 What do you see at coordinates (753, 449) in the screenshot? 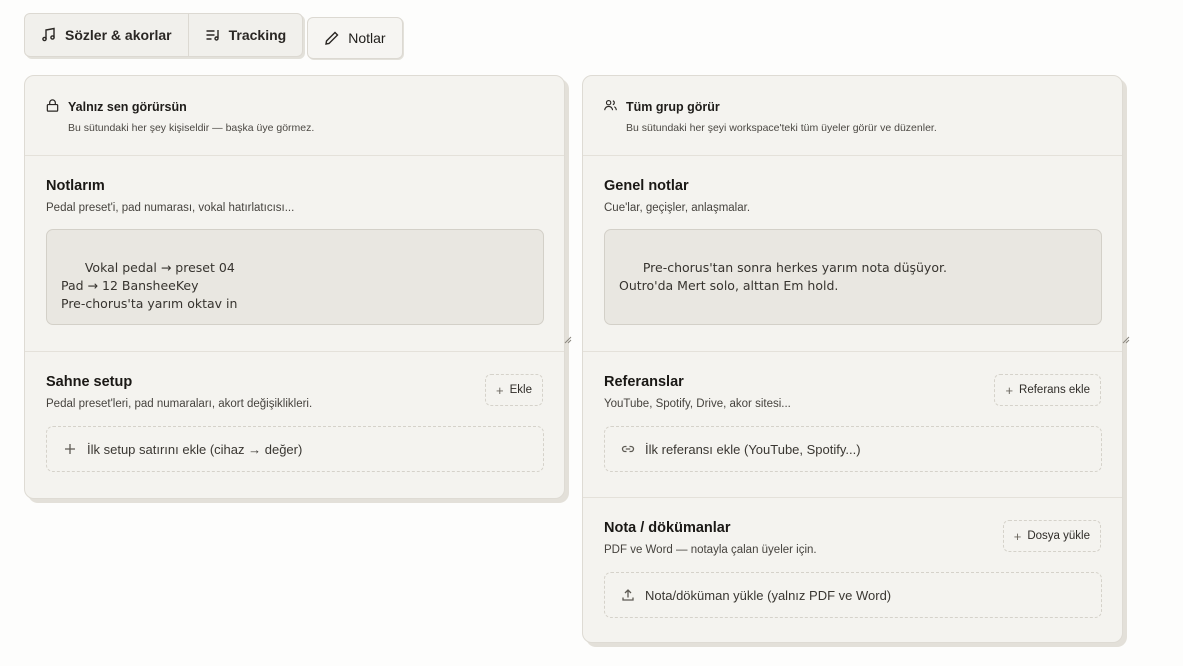
I see `row-label: İlk referansı ekle (YouTube, Spotify...)` at bounding box center [753, 449].